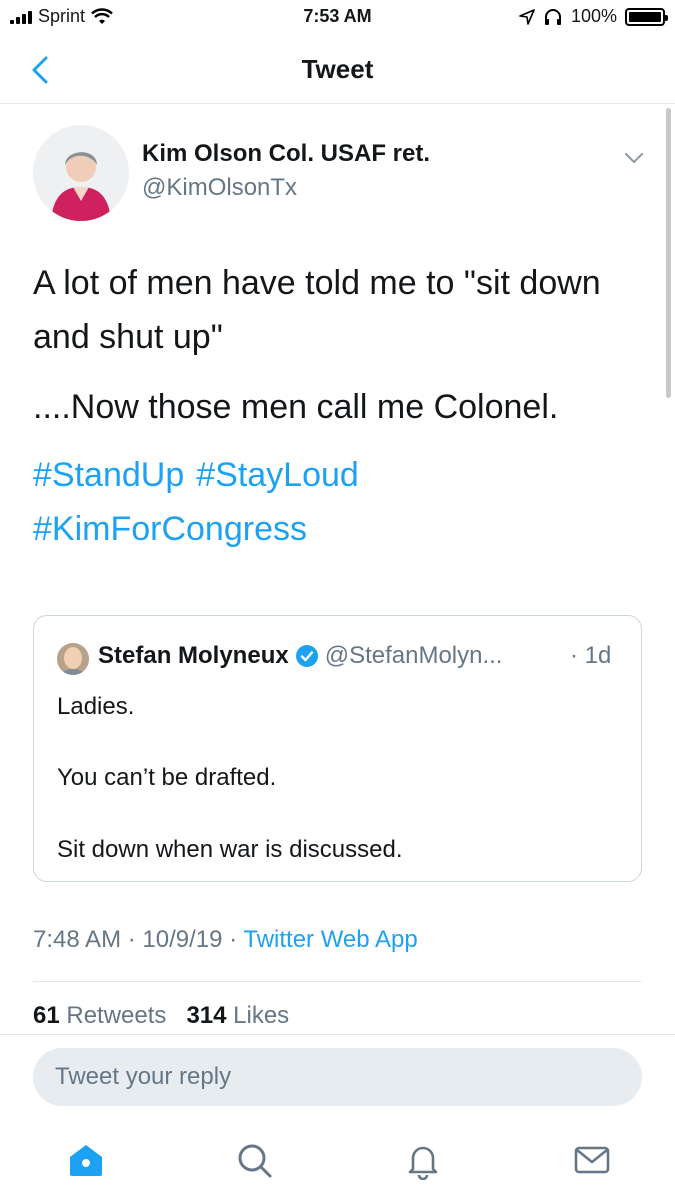  What do you see at coordinates (46, 1015) in the screenshot?
I see `retweets-count: 61` at bounding box center [46, 1015].